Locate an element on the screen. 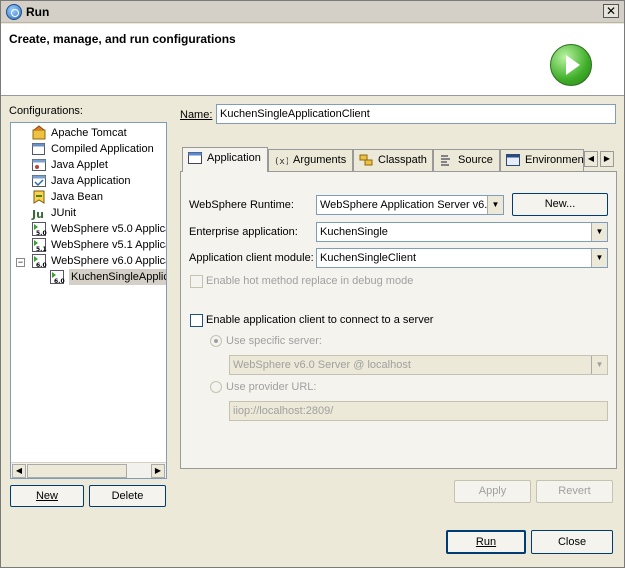 The width and height of the screenshot is (625, 568). tree-horizontal-scrollbar: ◀ ▶ is located at coordinates (88, 470).